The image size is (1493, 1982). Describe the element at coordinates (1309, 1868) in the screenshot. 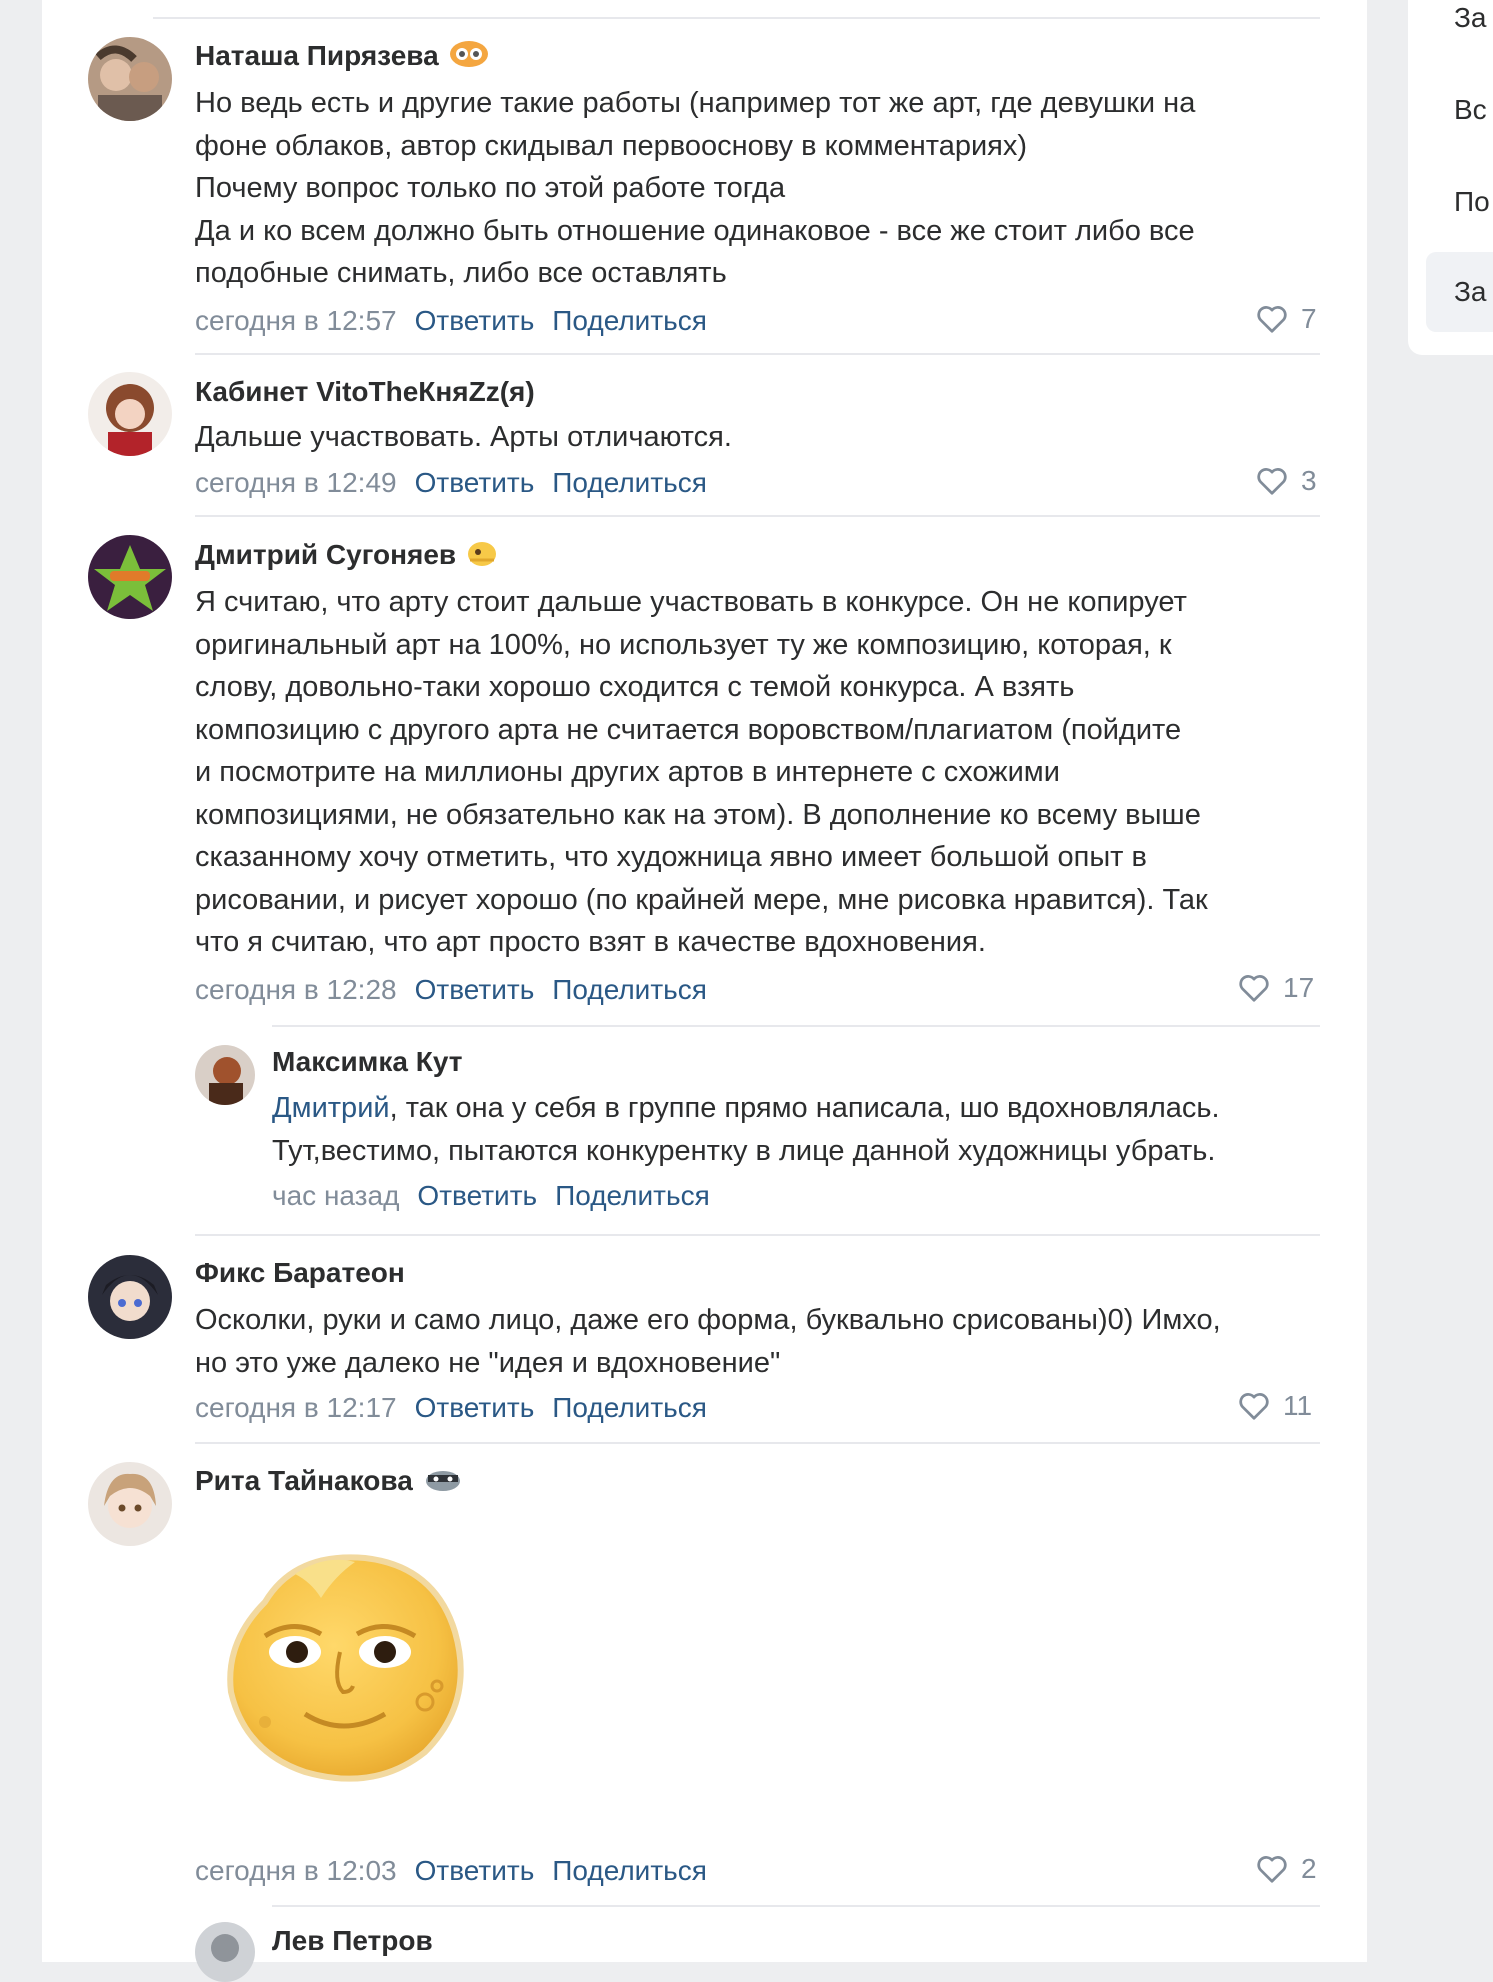

I see `like-count: 2` at that location.